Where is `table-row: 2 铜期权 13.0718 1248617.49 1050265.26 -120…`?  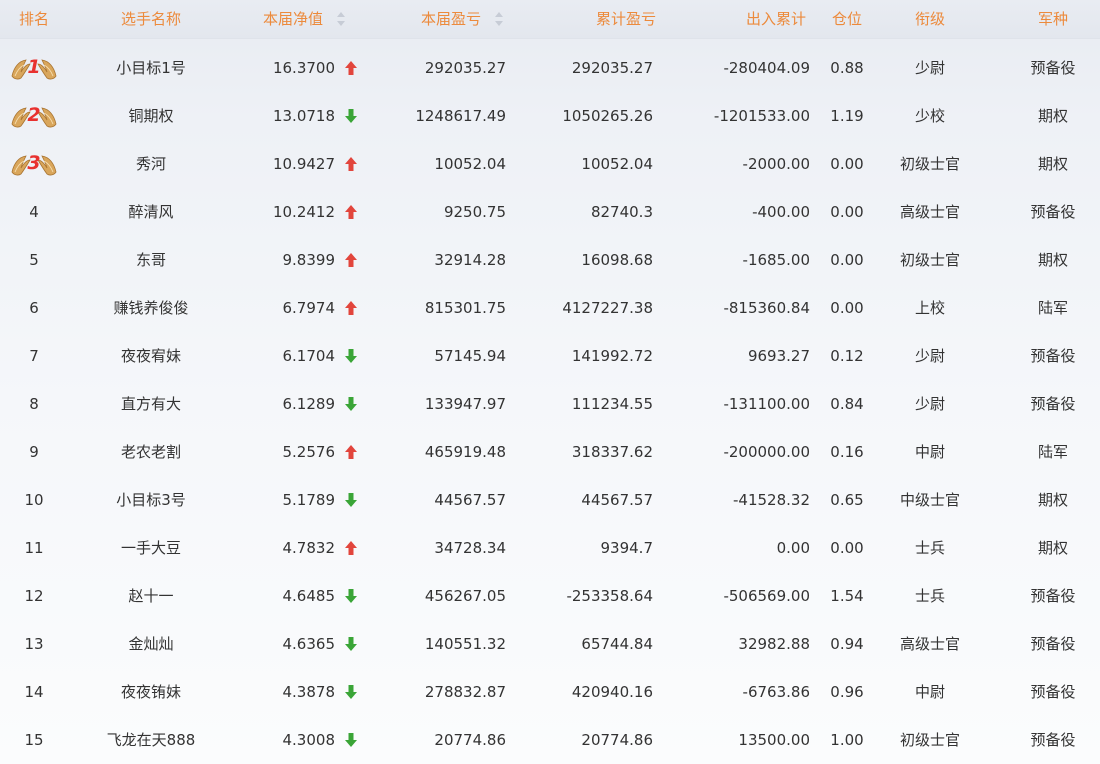 table-row: 2 铜期权 13.0718 1248617.49 1050265.26 -120… is located at coordinates (550, 116).